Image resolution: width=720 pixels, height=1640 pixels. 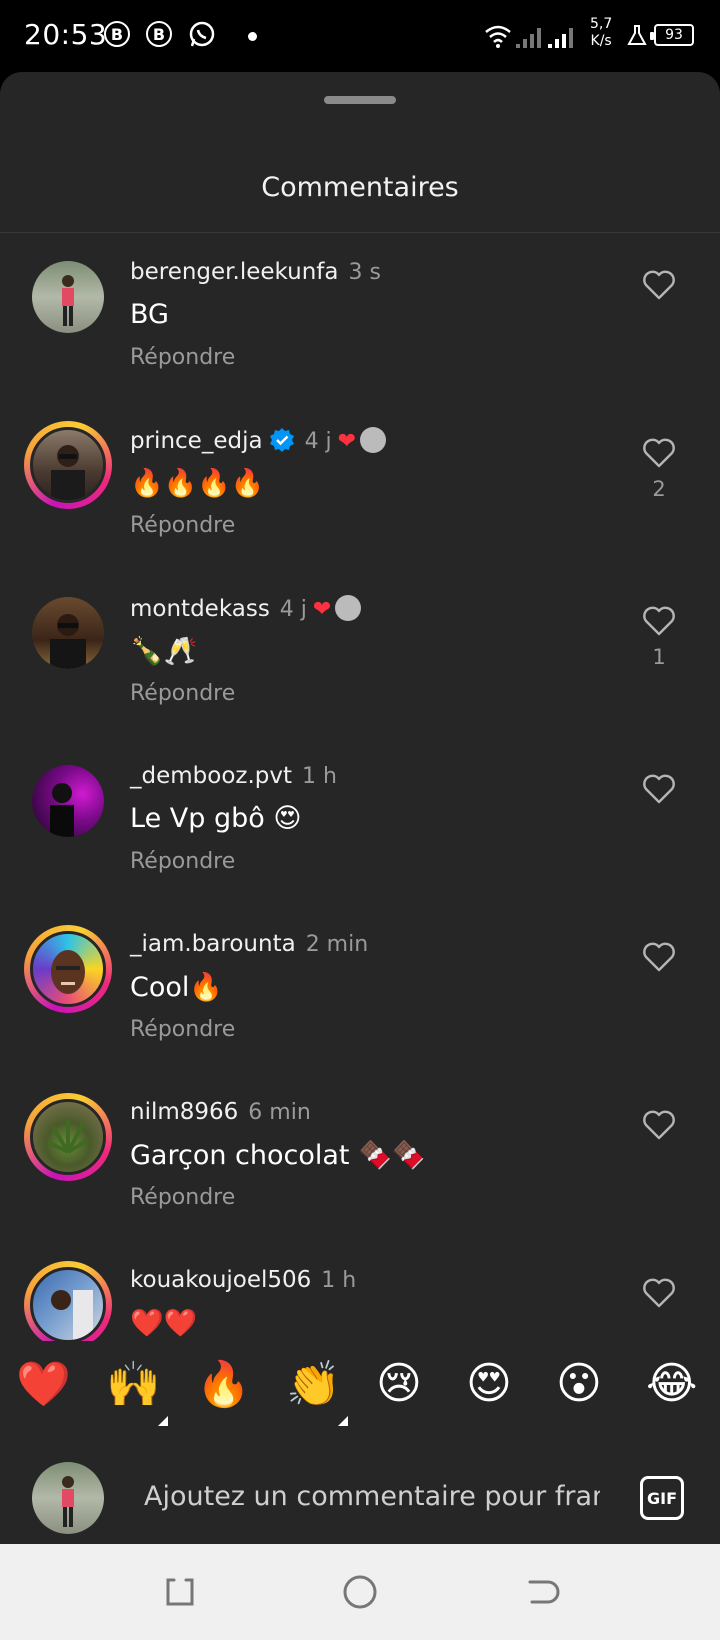 I want to click on gif-button: GIF, so click(x=662, y=1498).